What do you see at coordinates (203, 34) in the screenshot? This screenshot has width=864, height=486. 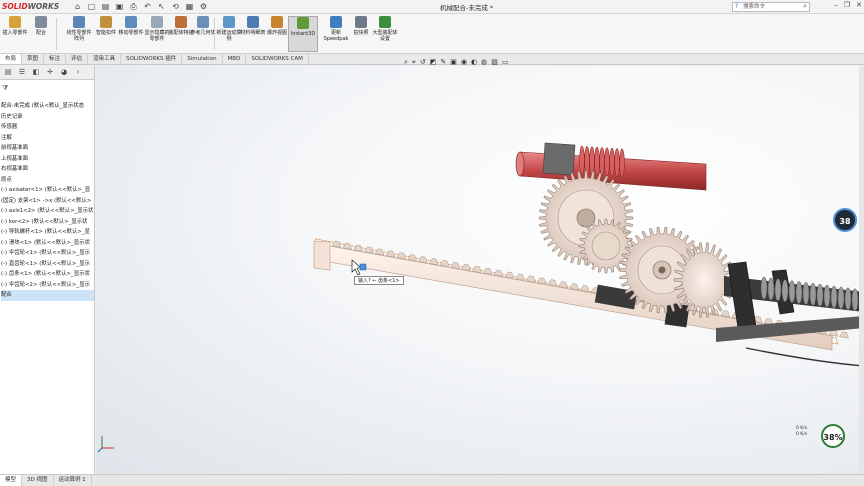 I see `reference-geometry-button: 参考几何体` at bounding box center [203, 34].